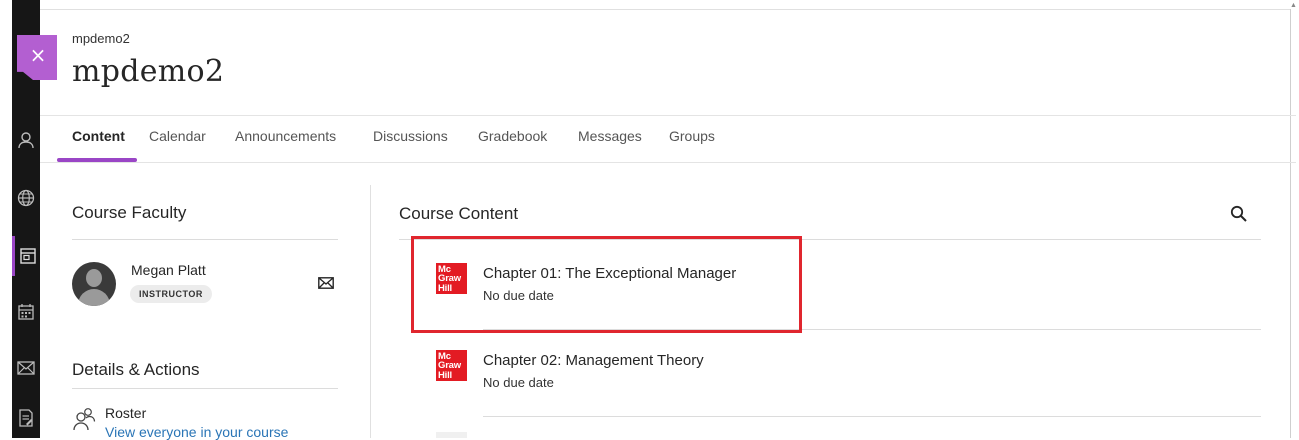  I want to click on search-icon, so click(1238, 213).